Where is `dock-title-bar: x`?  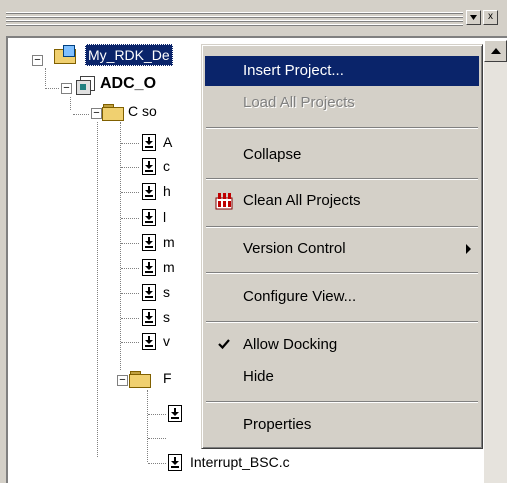
dock-title-bar: x is located at coordinates (253, 18).